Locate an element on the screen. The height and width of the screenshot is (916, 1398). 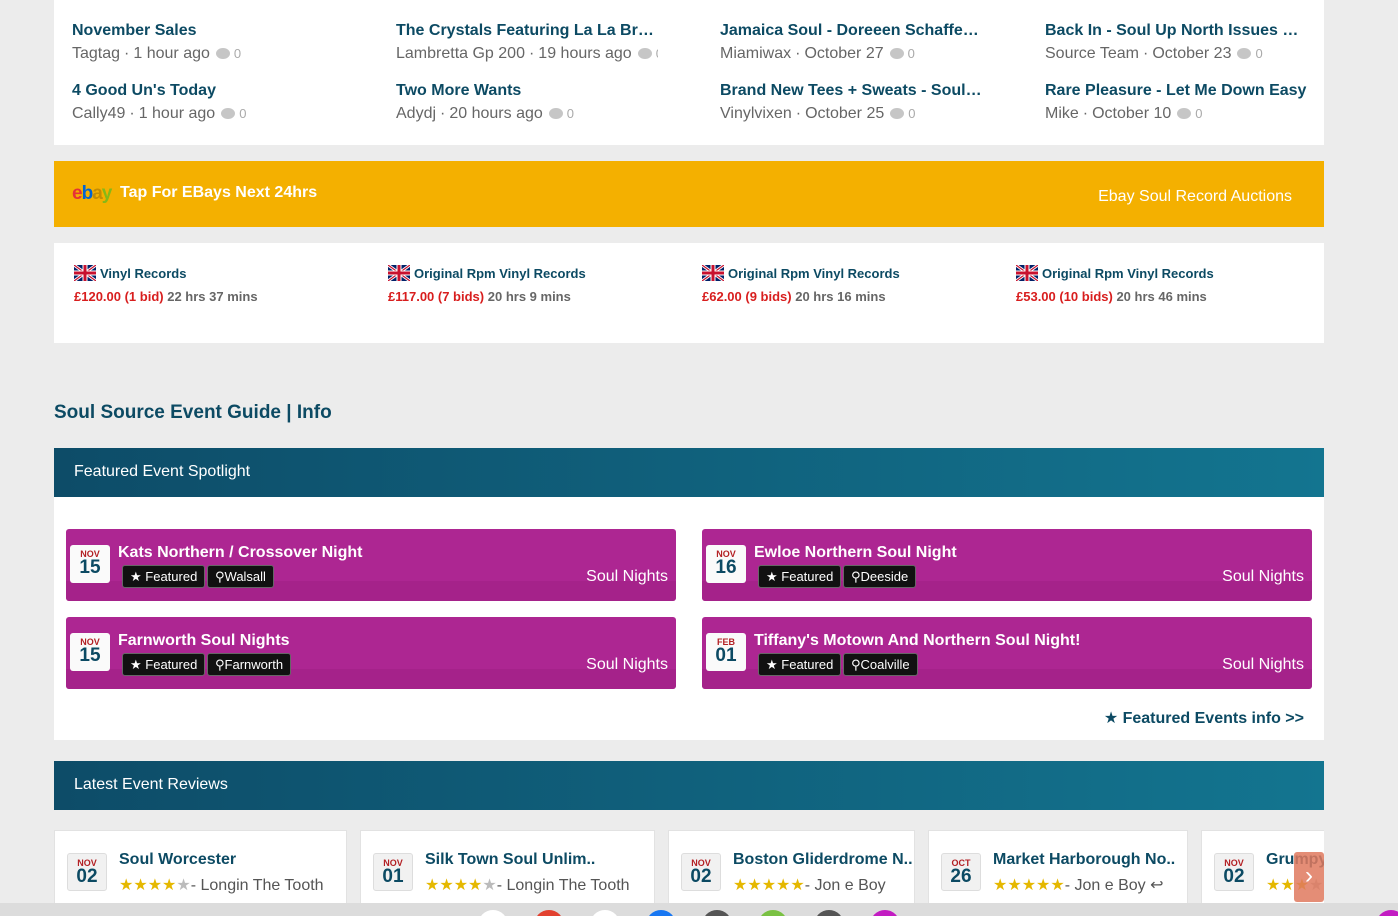
auction-category: Vinyl Records is located at coordinates (143, 273).